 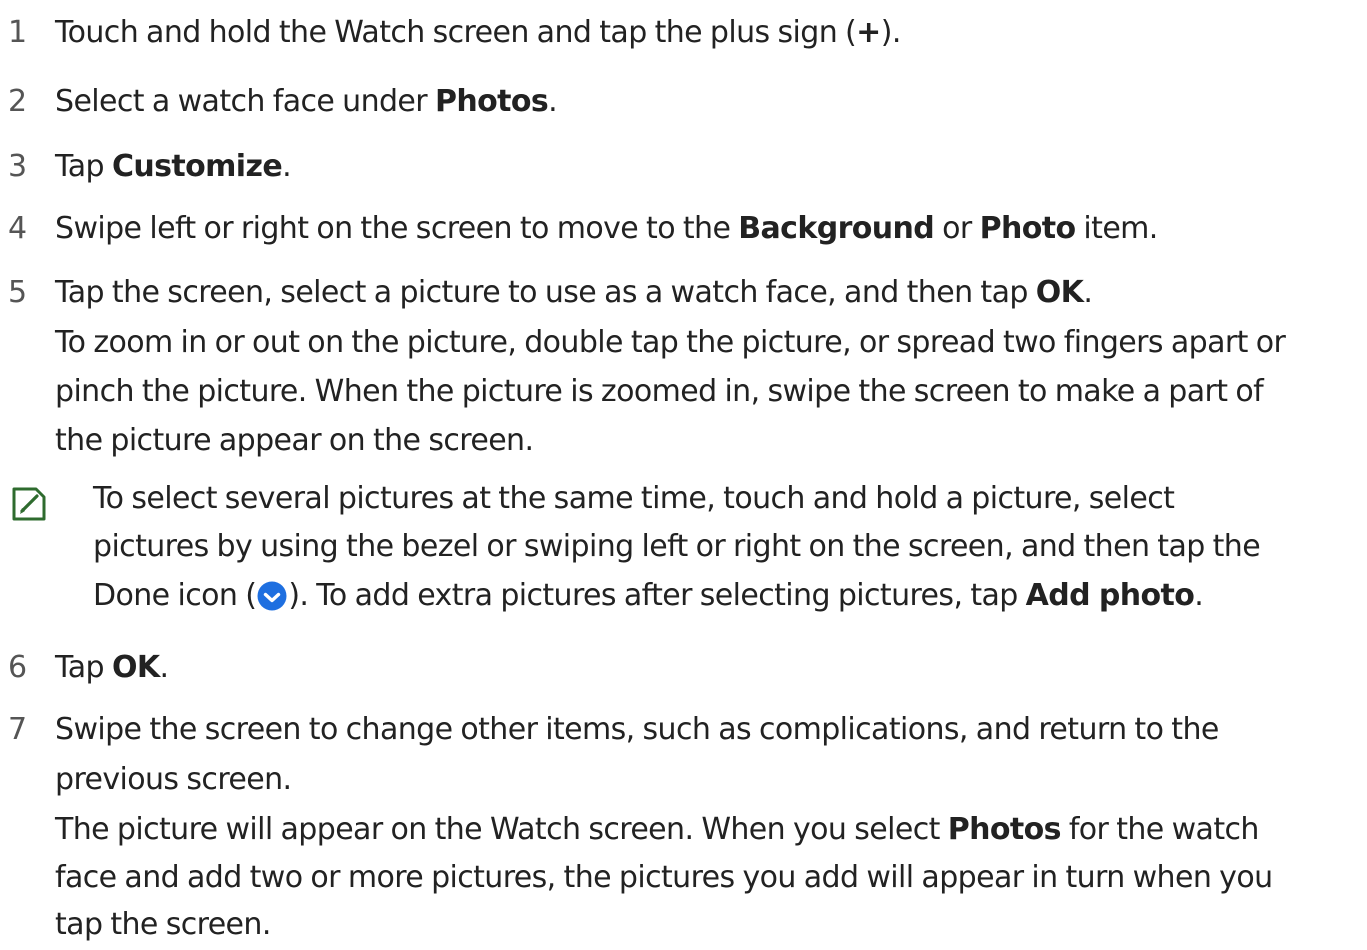 I want to click on step-7-detail-line-3: tap the screen., so click(x=163, y=924).